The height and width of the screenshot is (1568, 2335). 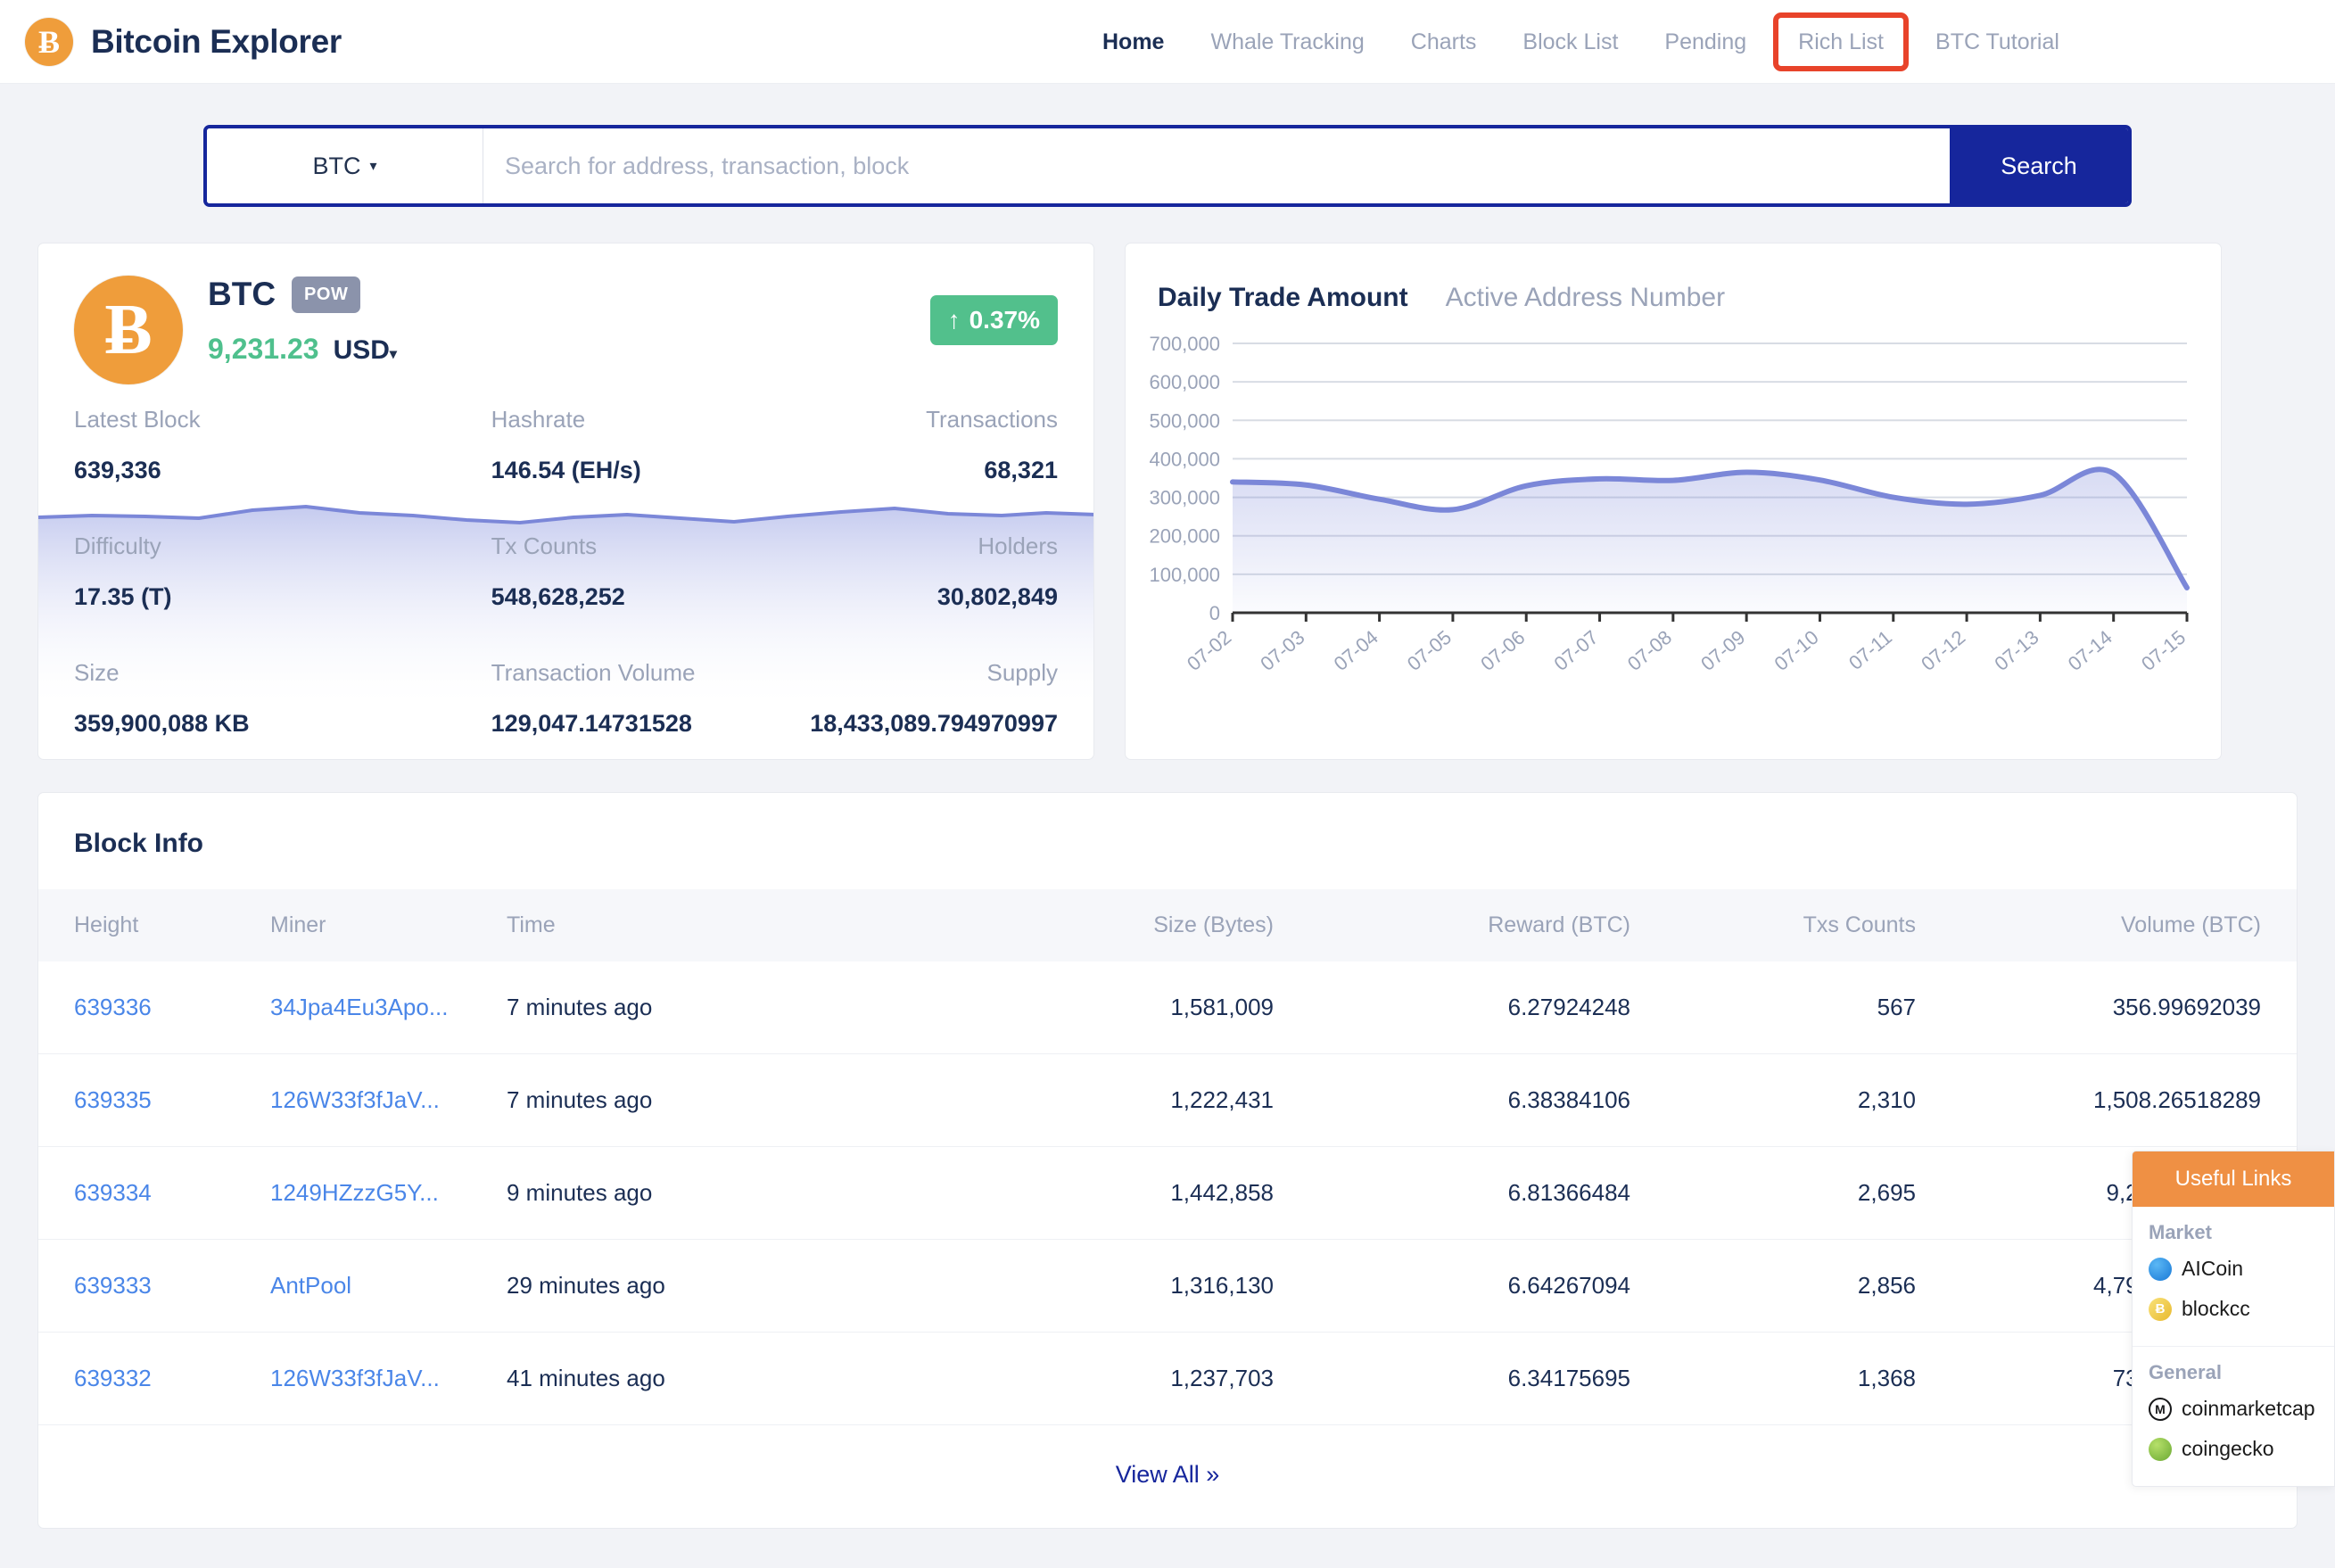 What do you see at coordinates (544, 545) in the screenshot?
I see `stat-label: Tx Counts` at bounding box center [544, 545].